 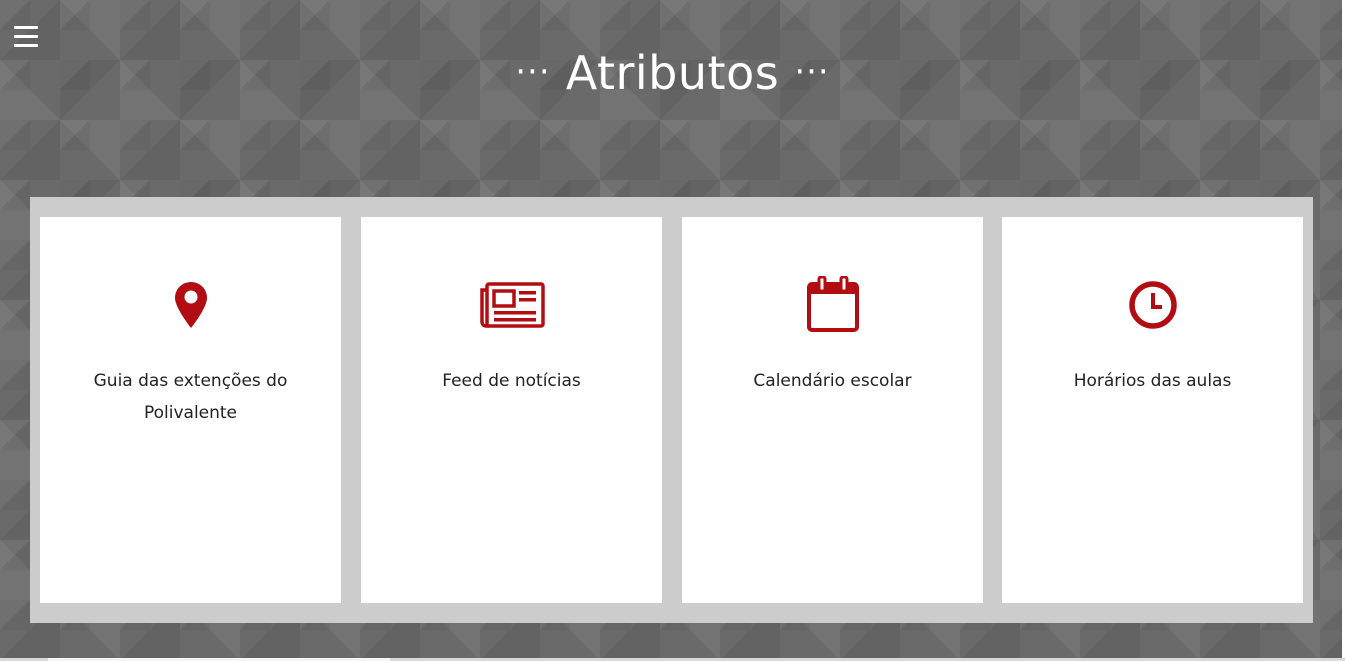 I want to click on clock-icon, so click(x=1152, y=305).